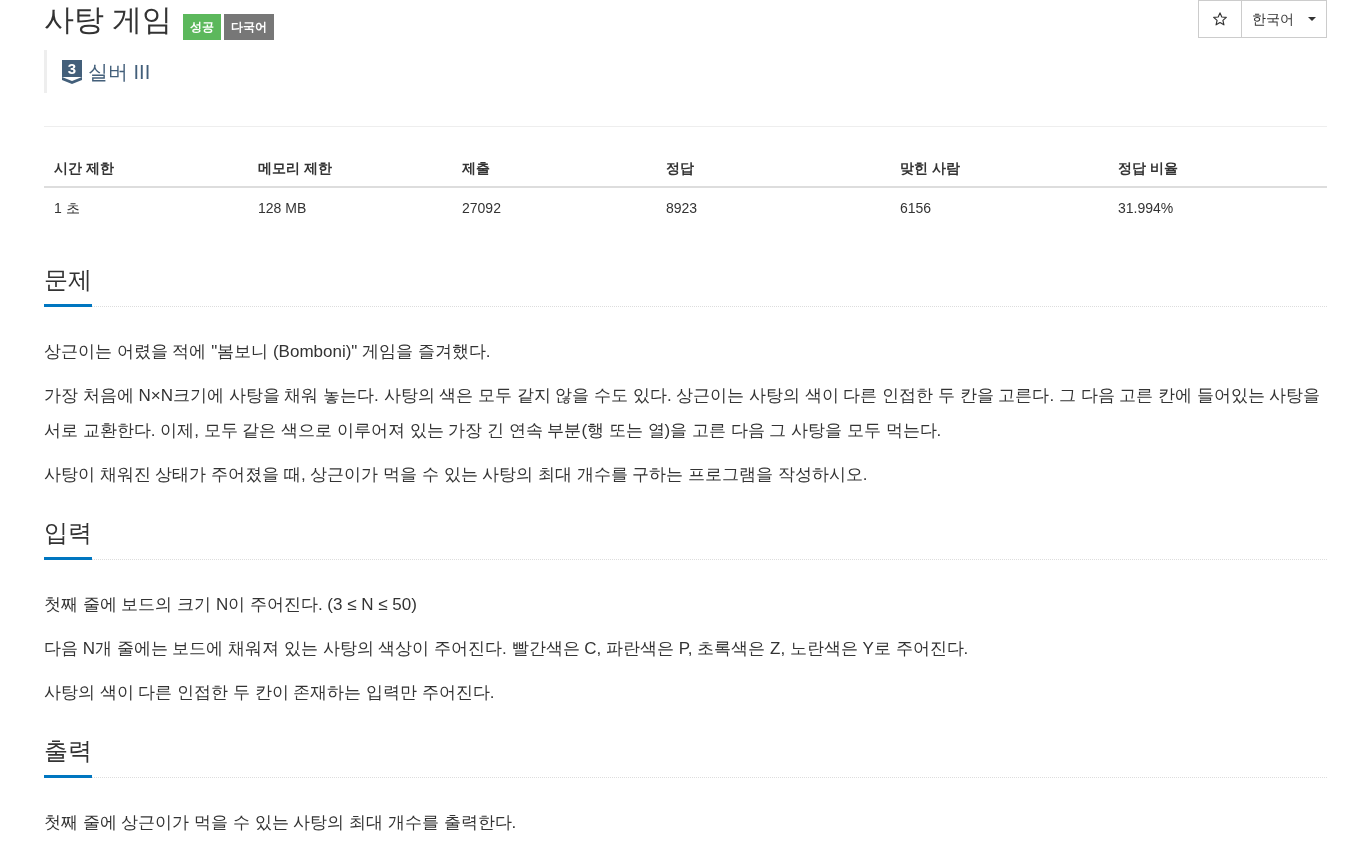 The width and height of the screenshot is (1355, 847). What do you see at coordinates (682, 208) in the screenshot?
I see `table-cell-text: 8923` at bounding box center [682, 208].